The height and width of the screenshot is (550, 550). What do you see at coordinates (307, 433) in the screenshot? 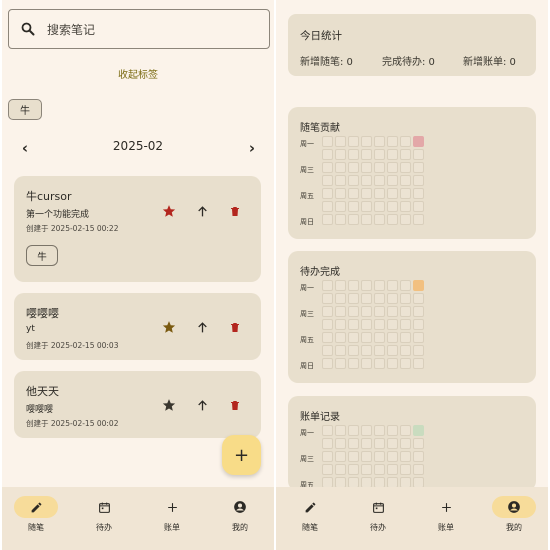
I see `weekday-label: 周一` at bounding box center [307, 433].